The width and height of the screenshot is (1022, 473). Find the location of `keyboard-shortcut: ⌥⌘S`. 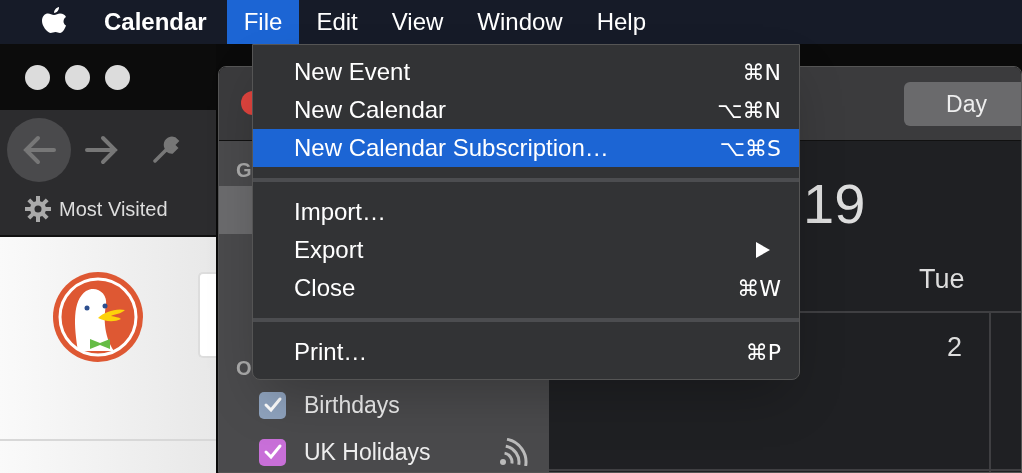

keyboard-shortcut: ⌥⌘S is located at coordinates (750, 148).